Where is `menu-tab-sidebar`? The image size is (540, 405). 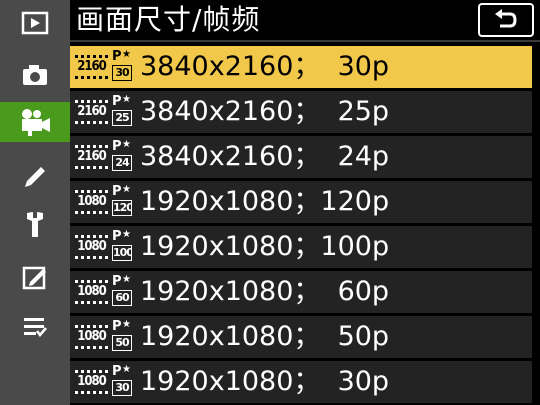 menu-tab-sidebar is located at coordinates (35, 202).